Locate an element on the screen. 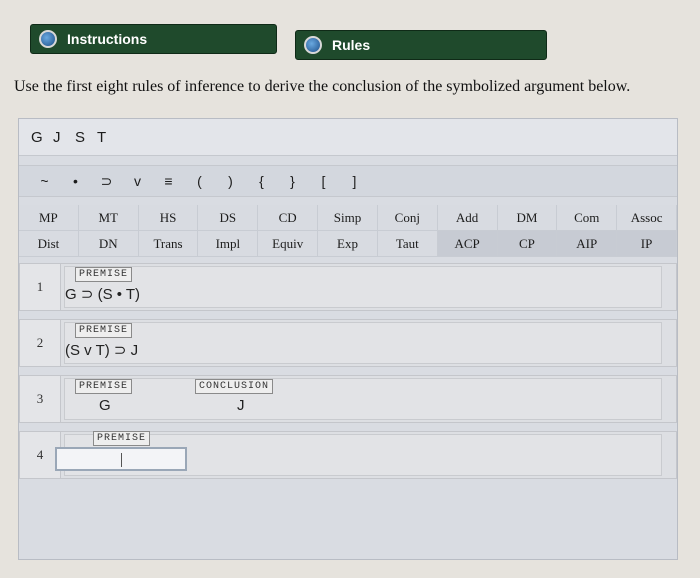 This screenshot has width=700, height=578. proof-line-1: 1 PREMISE G ⊃ (S • T) is located at coordinates (348, 287).